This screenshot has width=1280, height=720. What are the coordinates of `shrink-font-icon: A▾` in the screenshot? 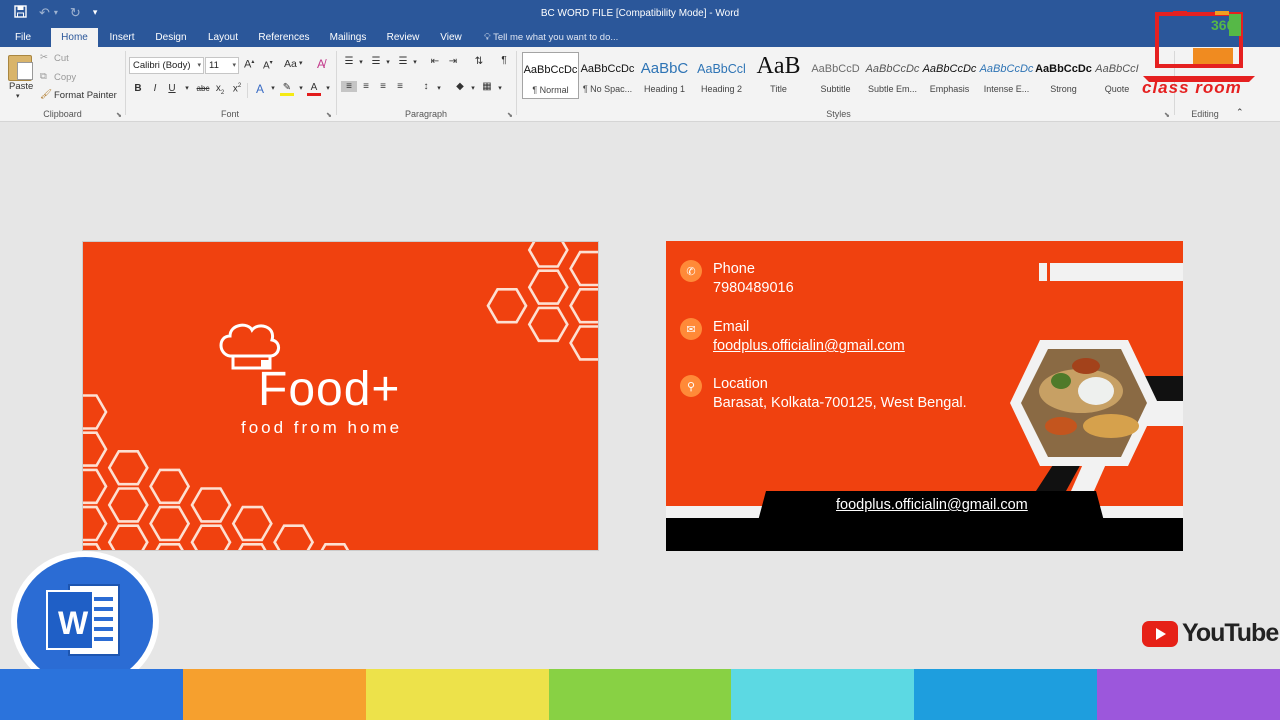 It's located at (268, 65).